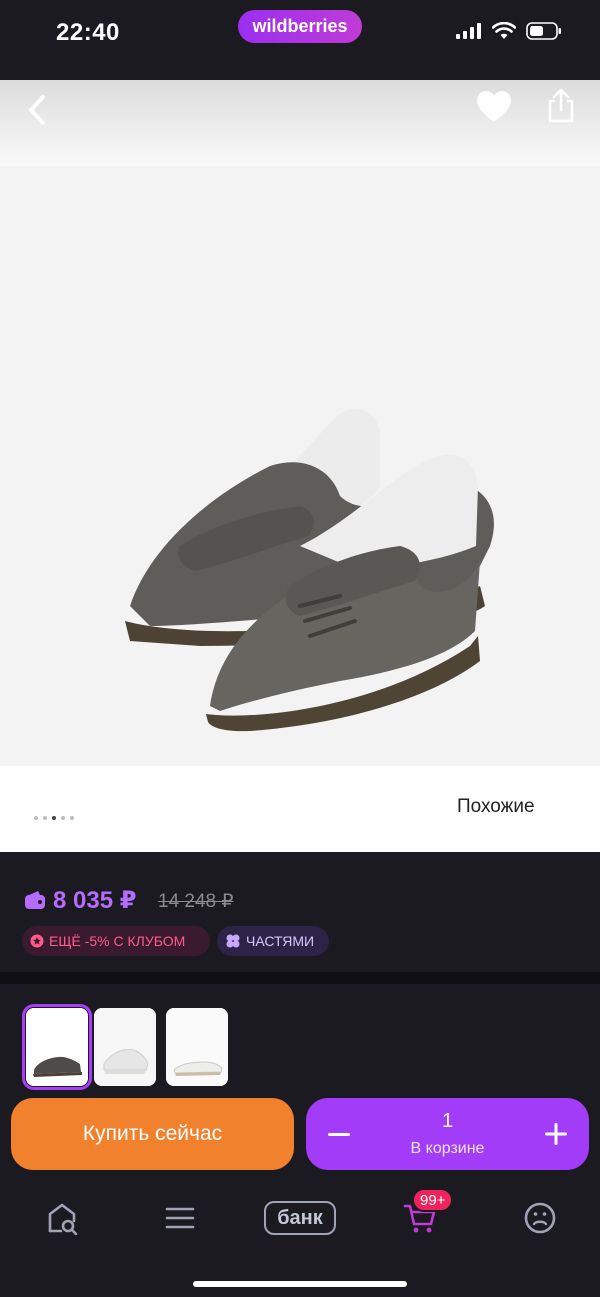  What do you see at coordinates (88, 32) in the screenshot?
I see `status-time: 22:40` at bounding box center [88, 32].